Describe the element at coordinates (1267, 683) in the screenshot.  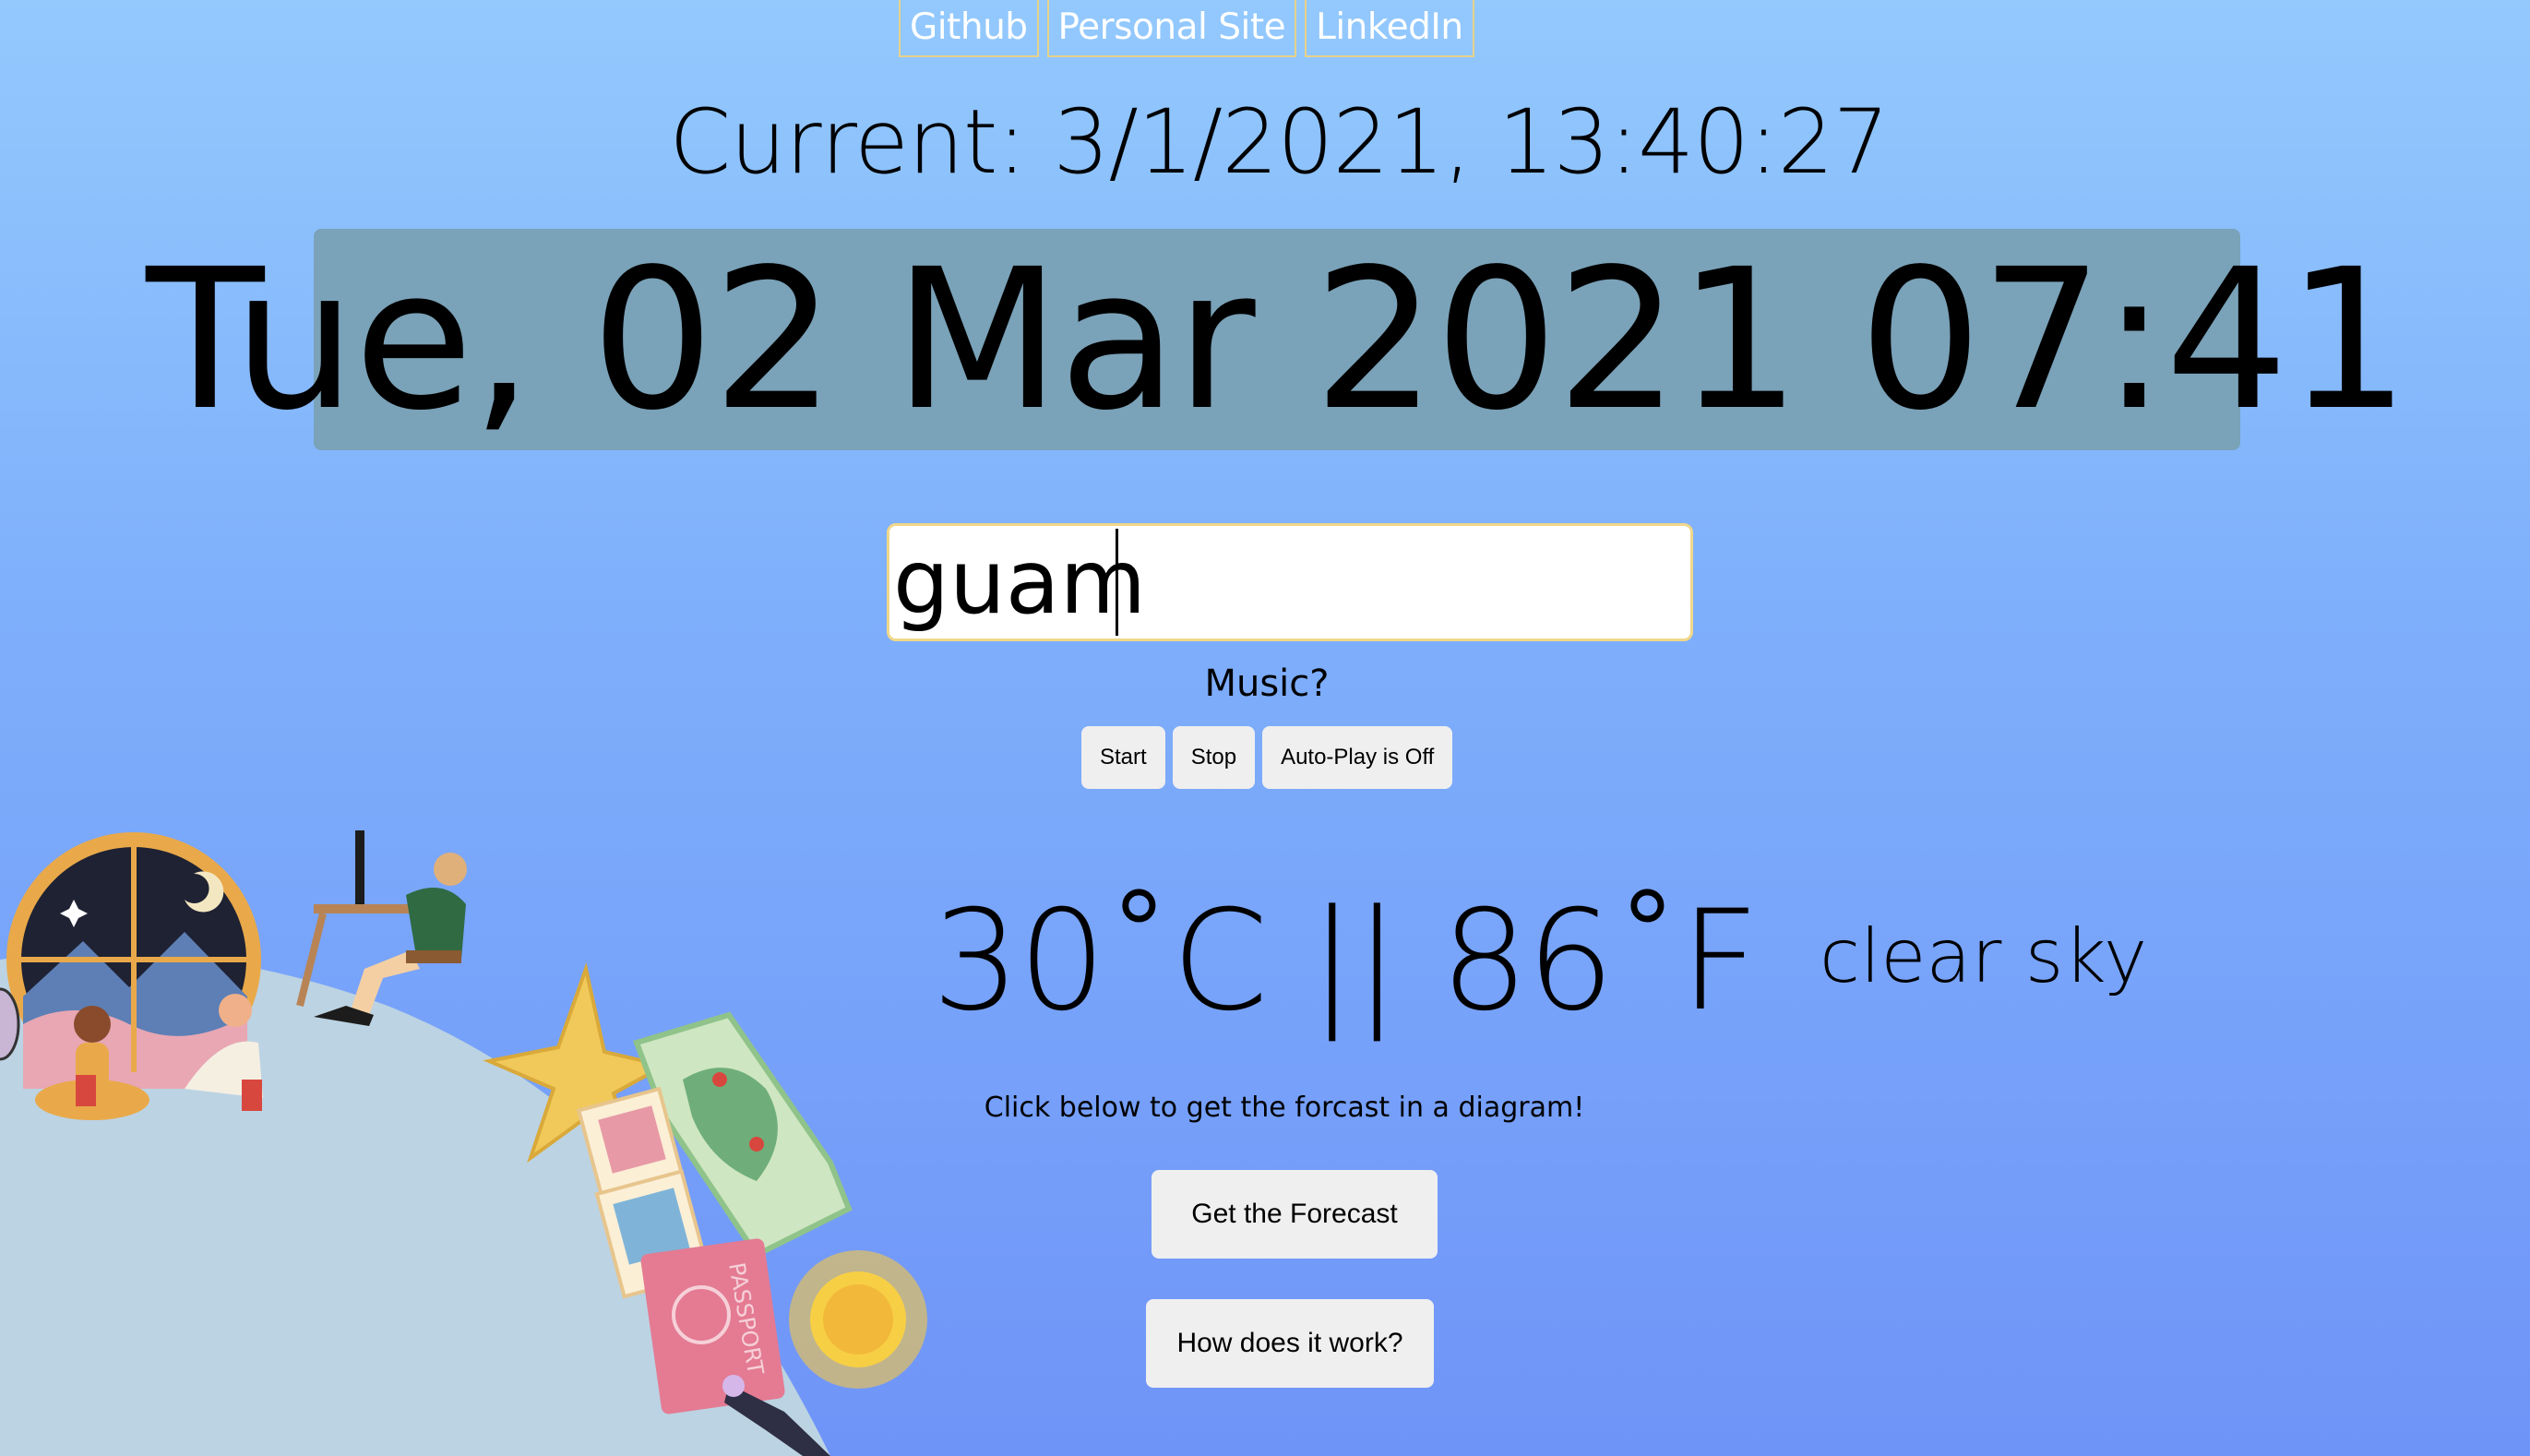
I see `music-label: Music?` at that location.